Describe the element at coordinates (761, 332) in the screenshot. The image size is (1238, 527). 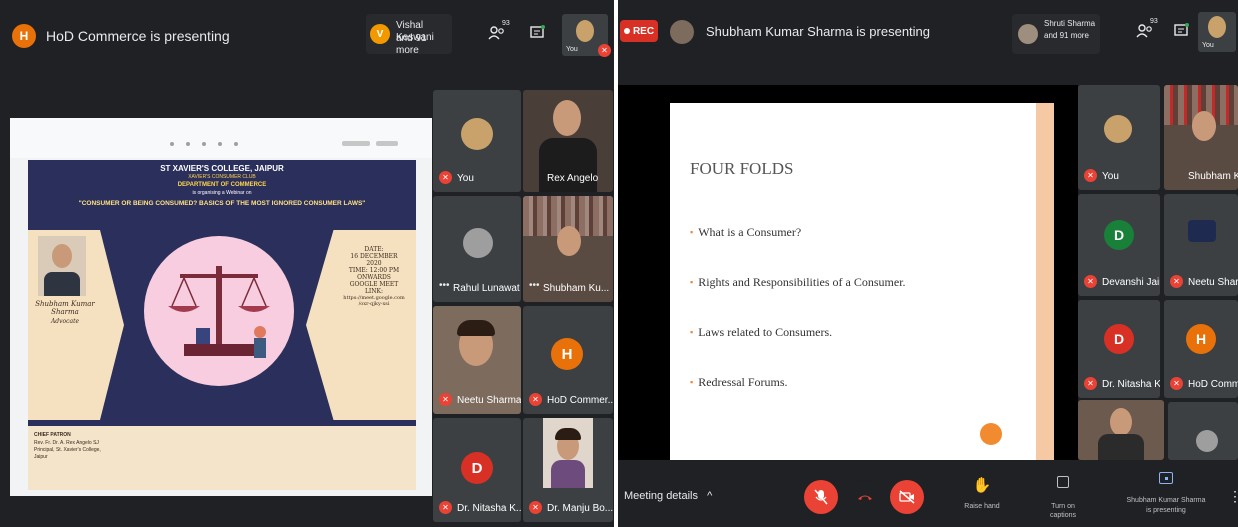
I see `slide-bullet: Laws related to Consumers.` at that location.